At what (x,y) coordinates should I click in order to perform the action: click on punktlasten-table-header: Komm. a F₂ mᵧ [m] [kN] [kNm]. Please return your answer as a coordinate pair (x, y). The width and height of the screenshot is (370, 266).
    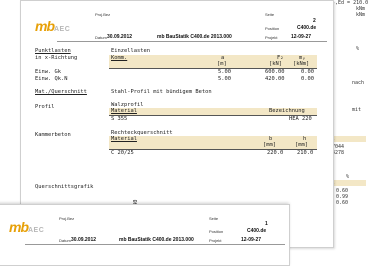
    Looking at the image, I should click on (213, 61).